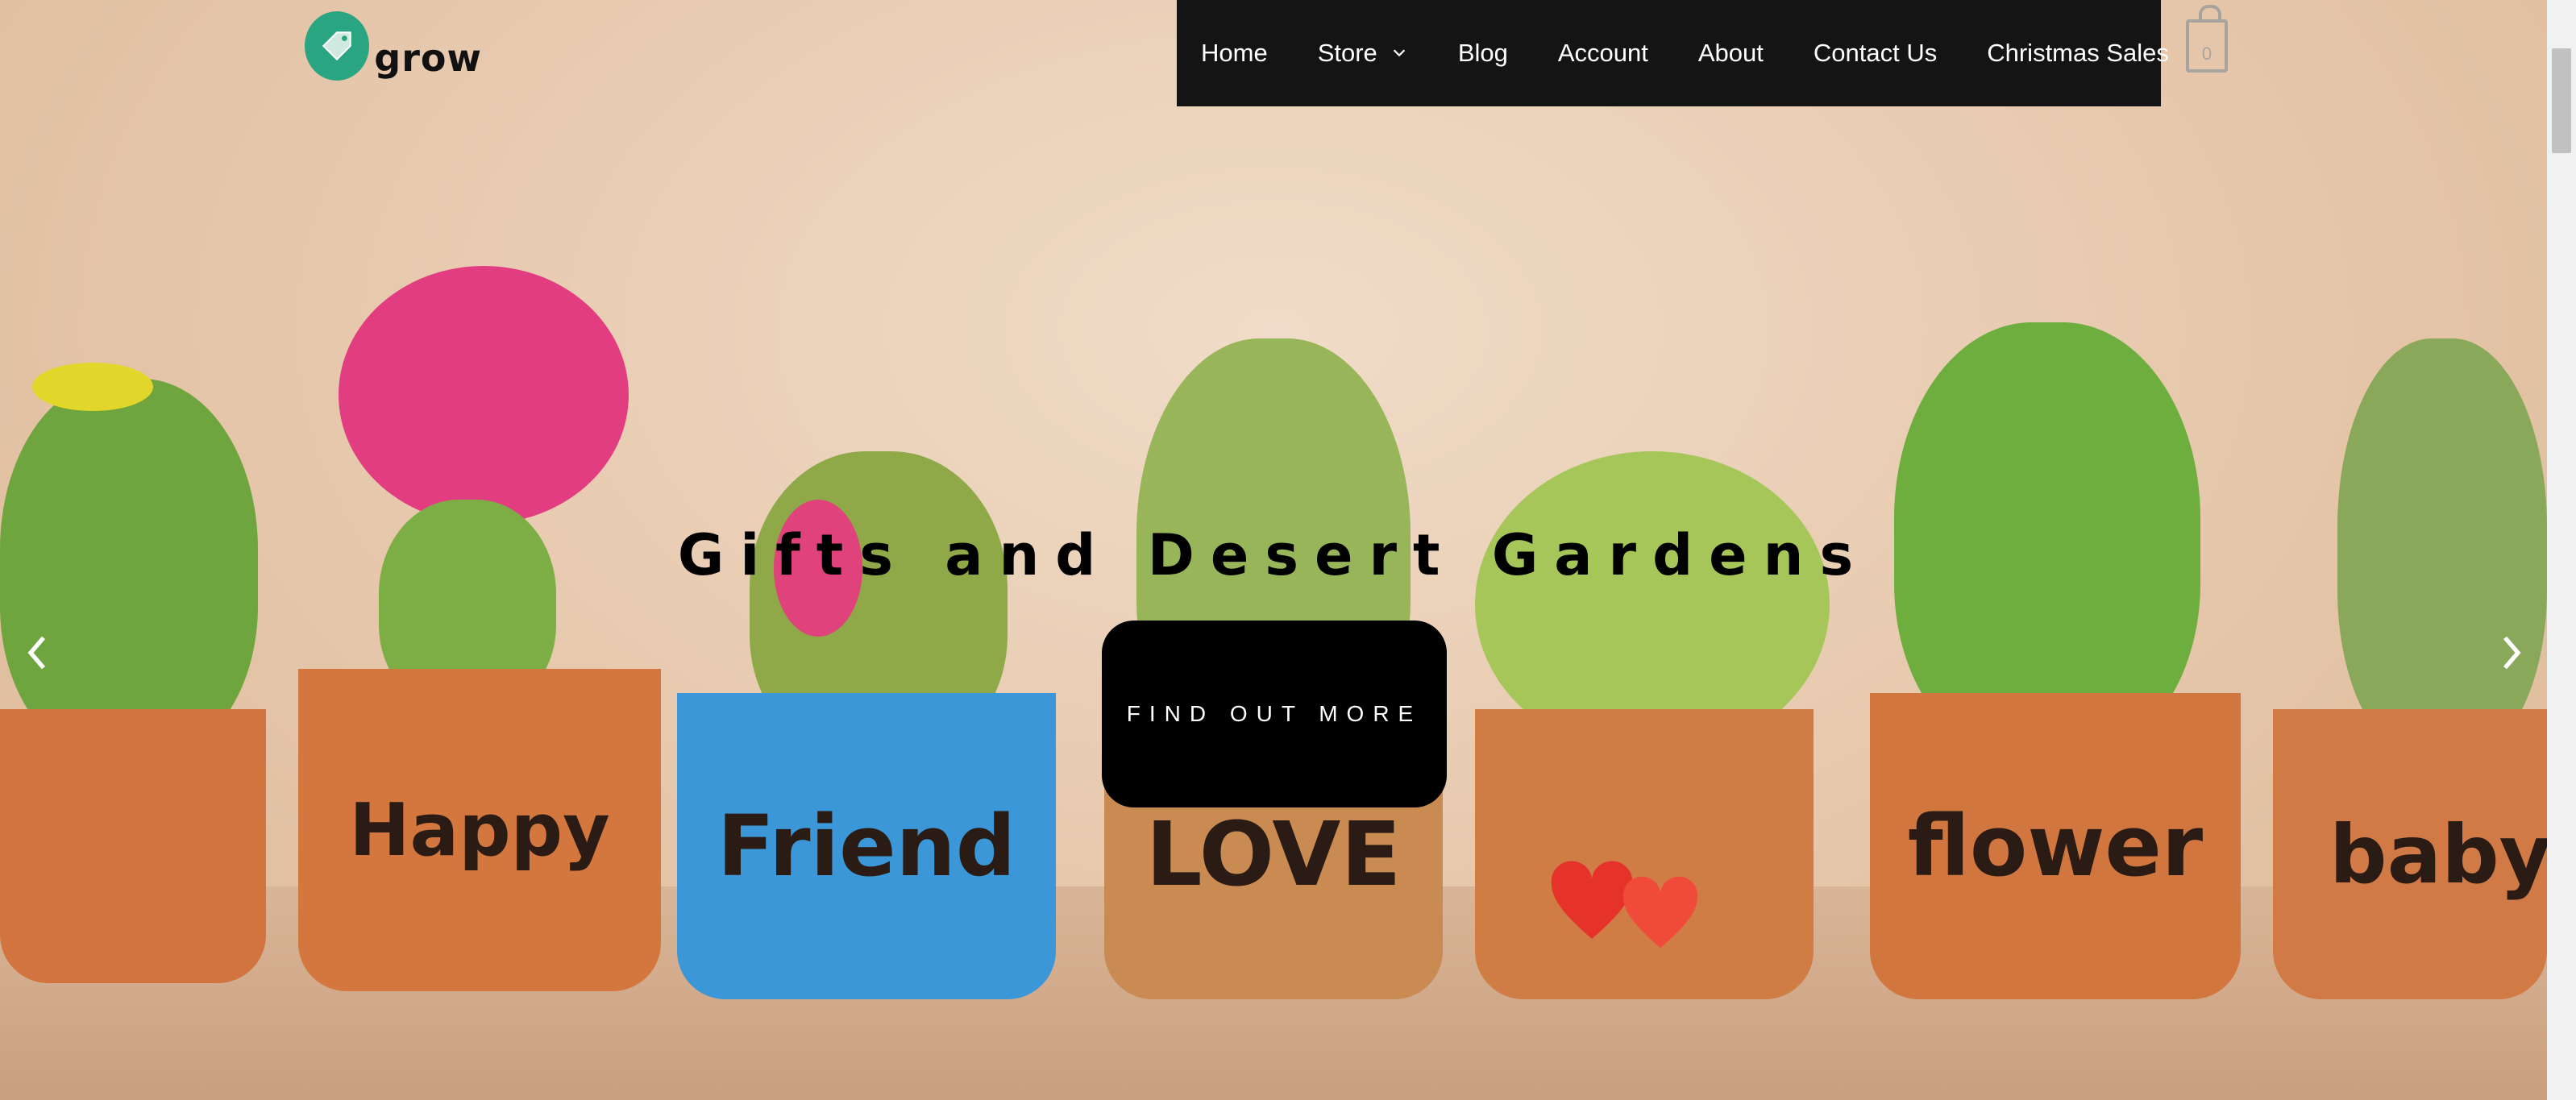 Image resolution: width=2576 pixels, height=1100 pixels. I want to click on heart-decoration, so click(1632, 910).